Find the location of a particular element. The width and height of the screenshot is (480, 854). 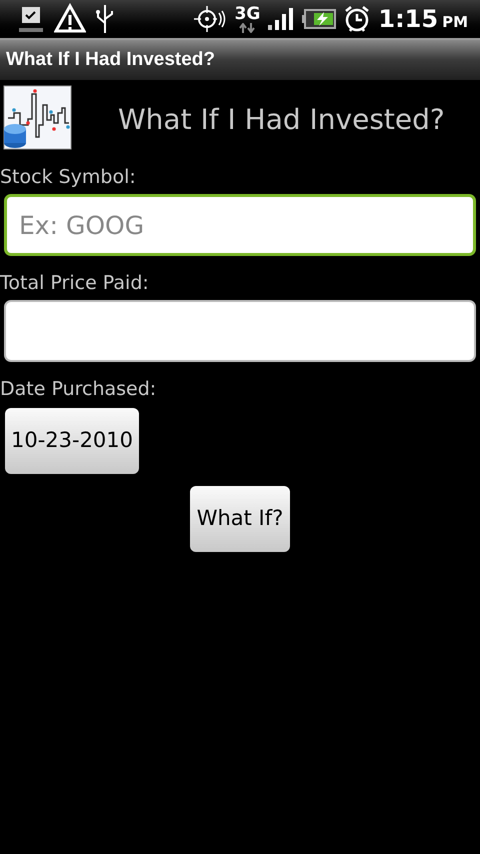

battery-charging-icon is located at coordinates (319, 19).